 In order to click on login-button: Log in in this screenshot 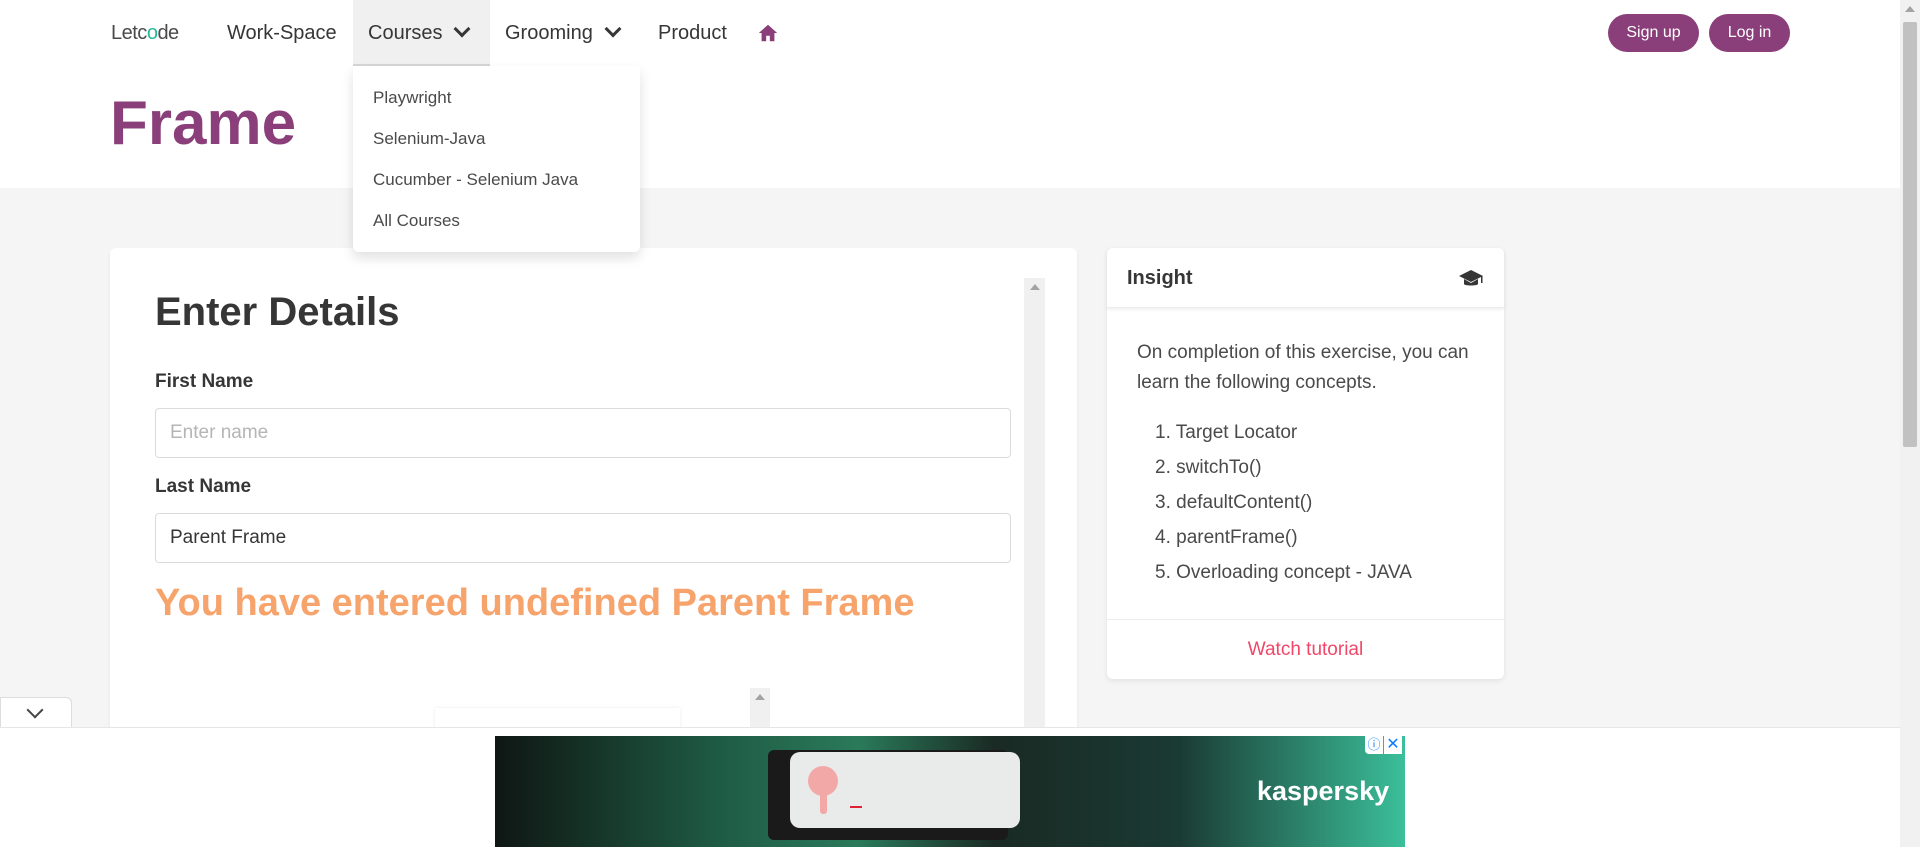, I will do `click(1749, 33)`.